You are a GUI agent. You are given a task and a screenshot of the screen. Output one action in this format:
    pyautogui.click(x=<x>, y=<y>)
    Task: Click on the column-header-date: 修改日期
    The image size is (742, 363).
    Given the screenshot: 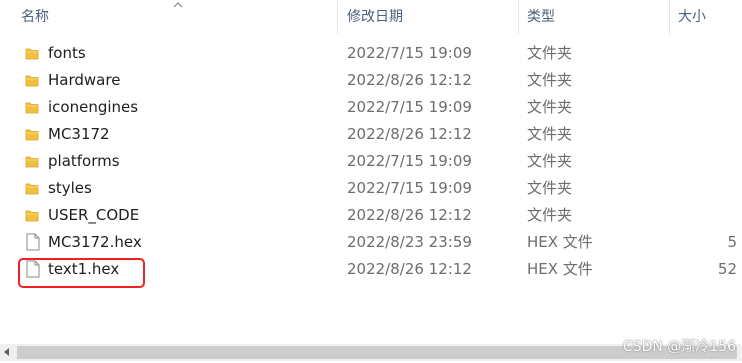 What is the action you would take?
    pyautogui.click(x=375, y=17)
    